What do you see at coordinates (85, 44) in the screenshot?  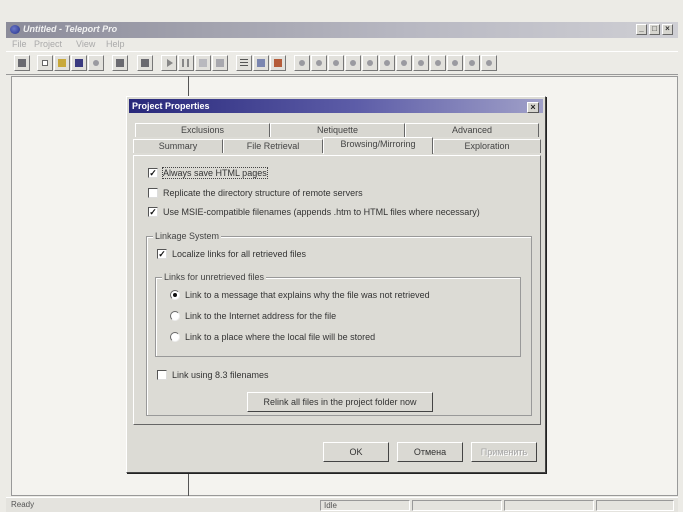 I see `menu-view: View` at bounding box center [85, 44].